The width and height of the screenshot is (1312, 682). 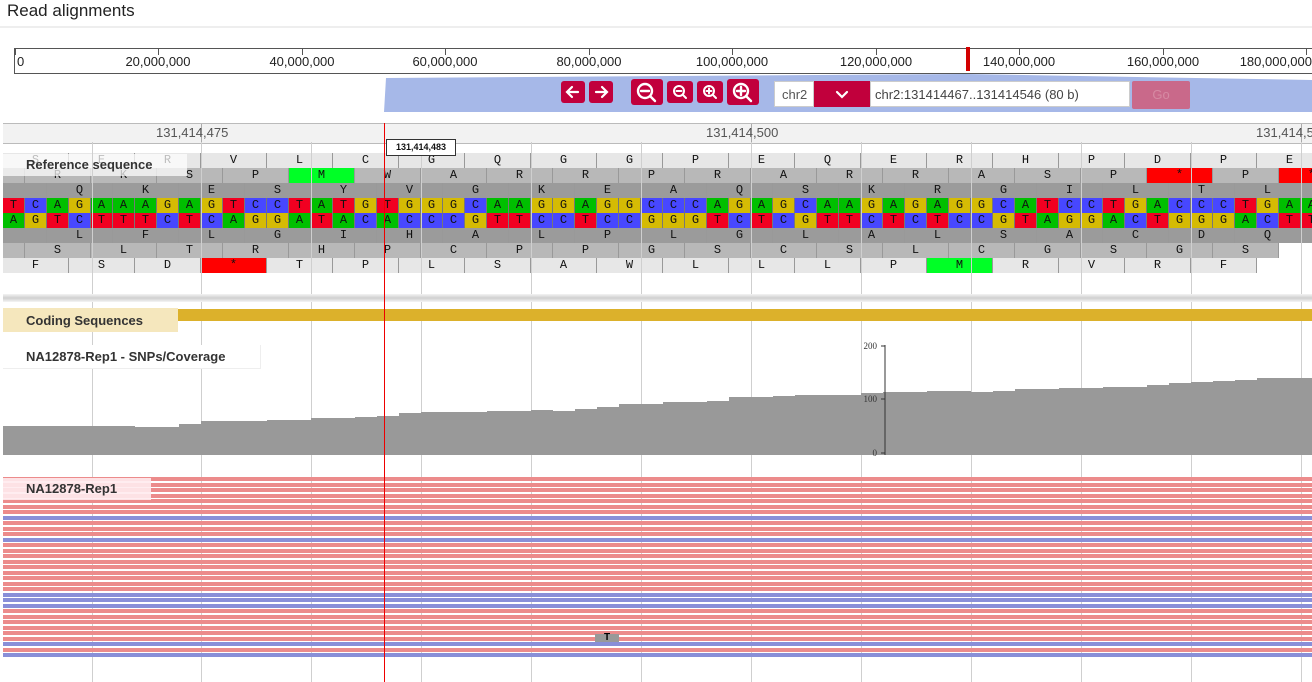 I want to click on zoom-out-small-button, so click(x=680, y=92).